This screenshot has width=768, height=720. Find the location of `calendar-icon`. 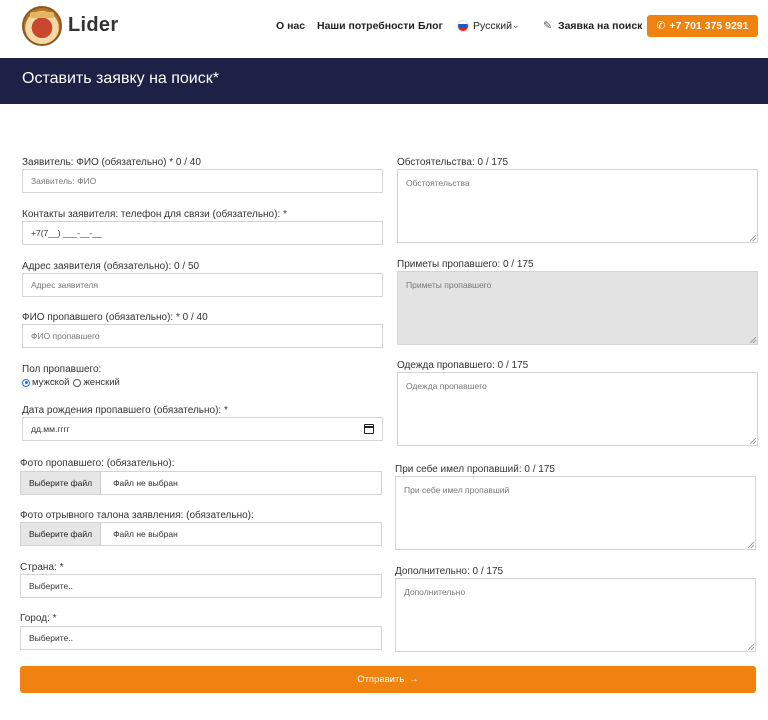

calendar-icon is located at coordinates (369, 429).